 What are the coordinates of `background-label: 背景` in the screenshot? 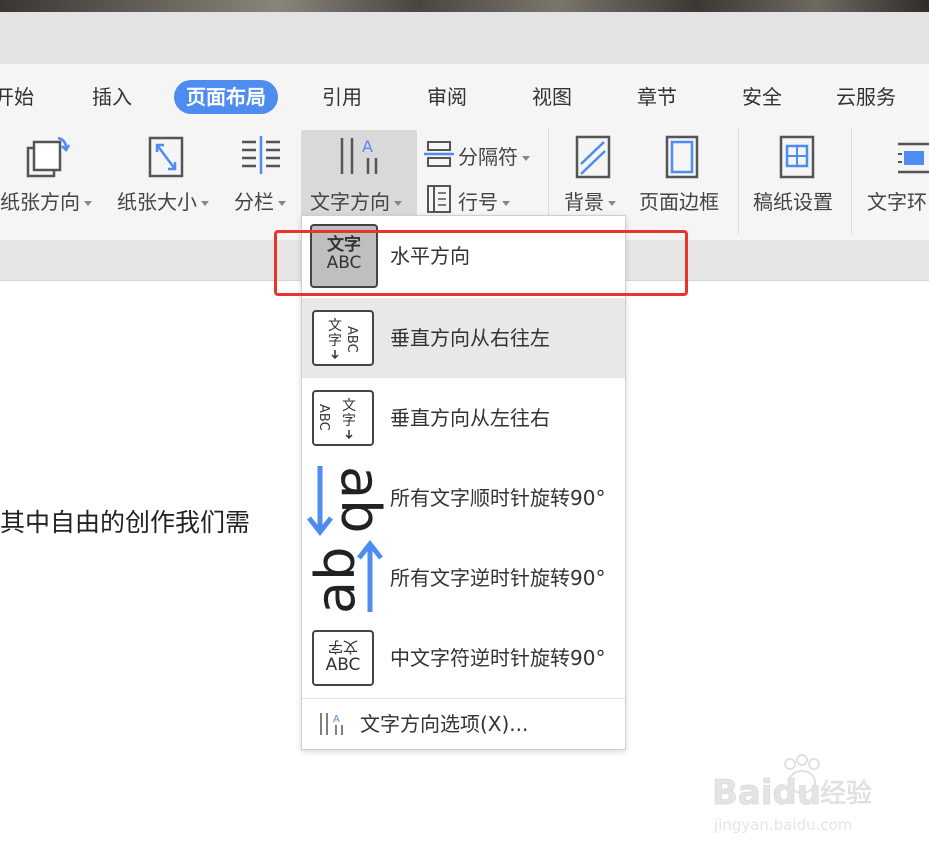 It's located at (584, 202).